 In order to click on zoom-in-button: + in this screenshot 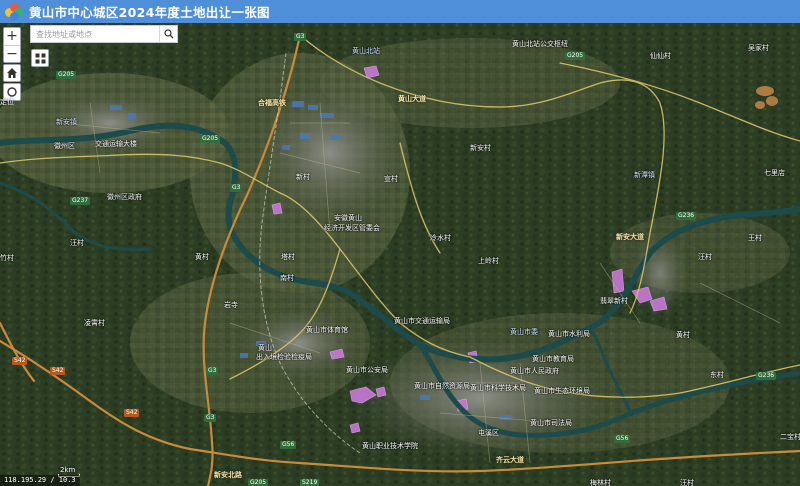, I will do `click(12, 36)`.